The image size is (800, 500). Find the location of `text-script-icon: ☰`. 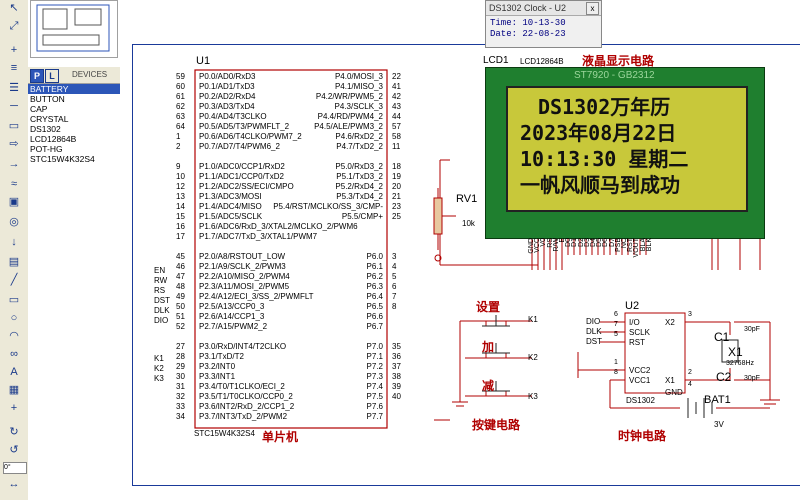

text-script-icon: ☰ is located at coordinates (14, 88).